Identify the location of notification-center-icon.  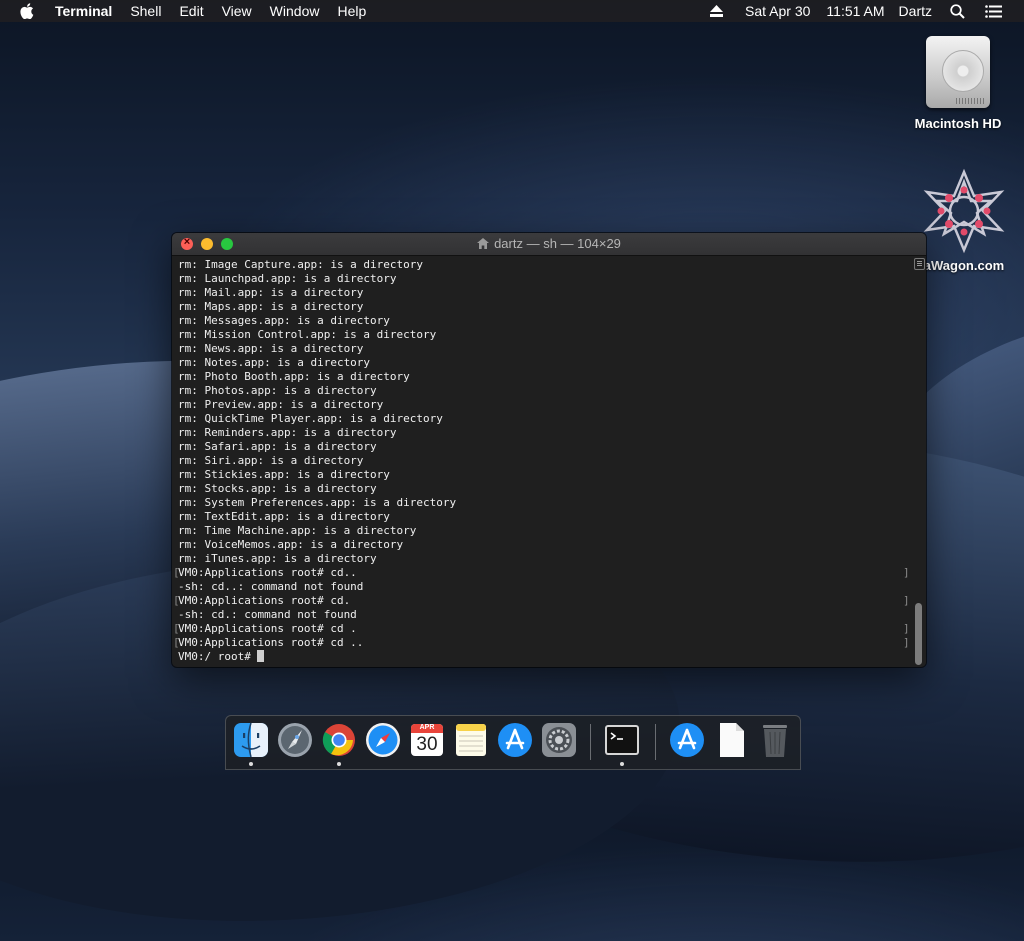
(999, 11).